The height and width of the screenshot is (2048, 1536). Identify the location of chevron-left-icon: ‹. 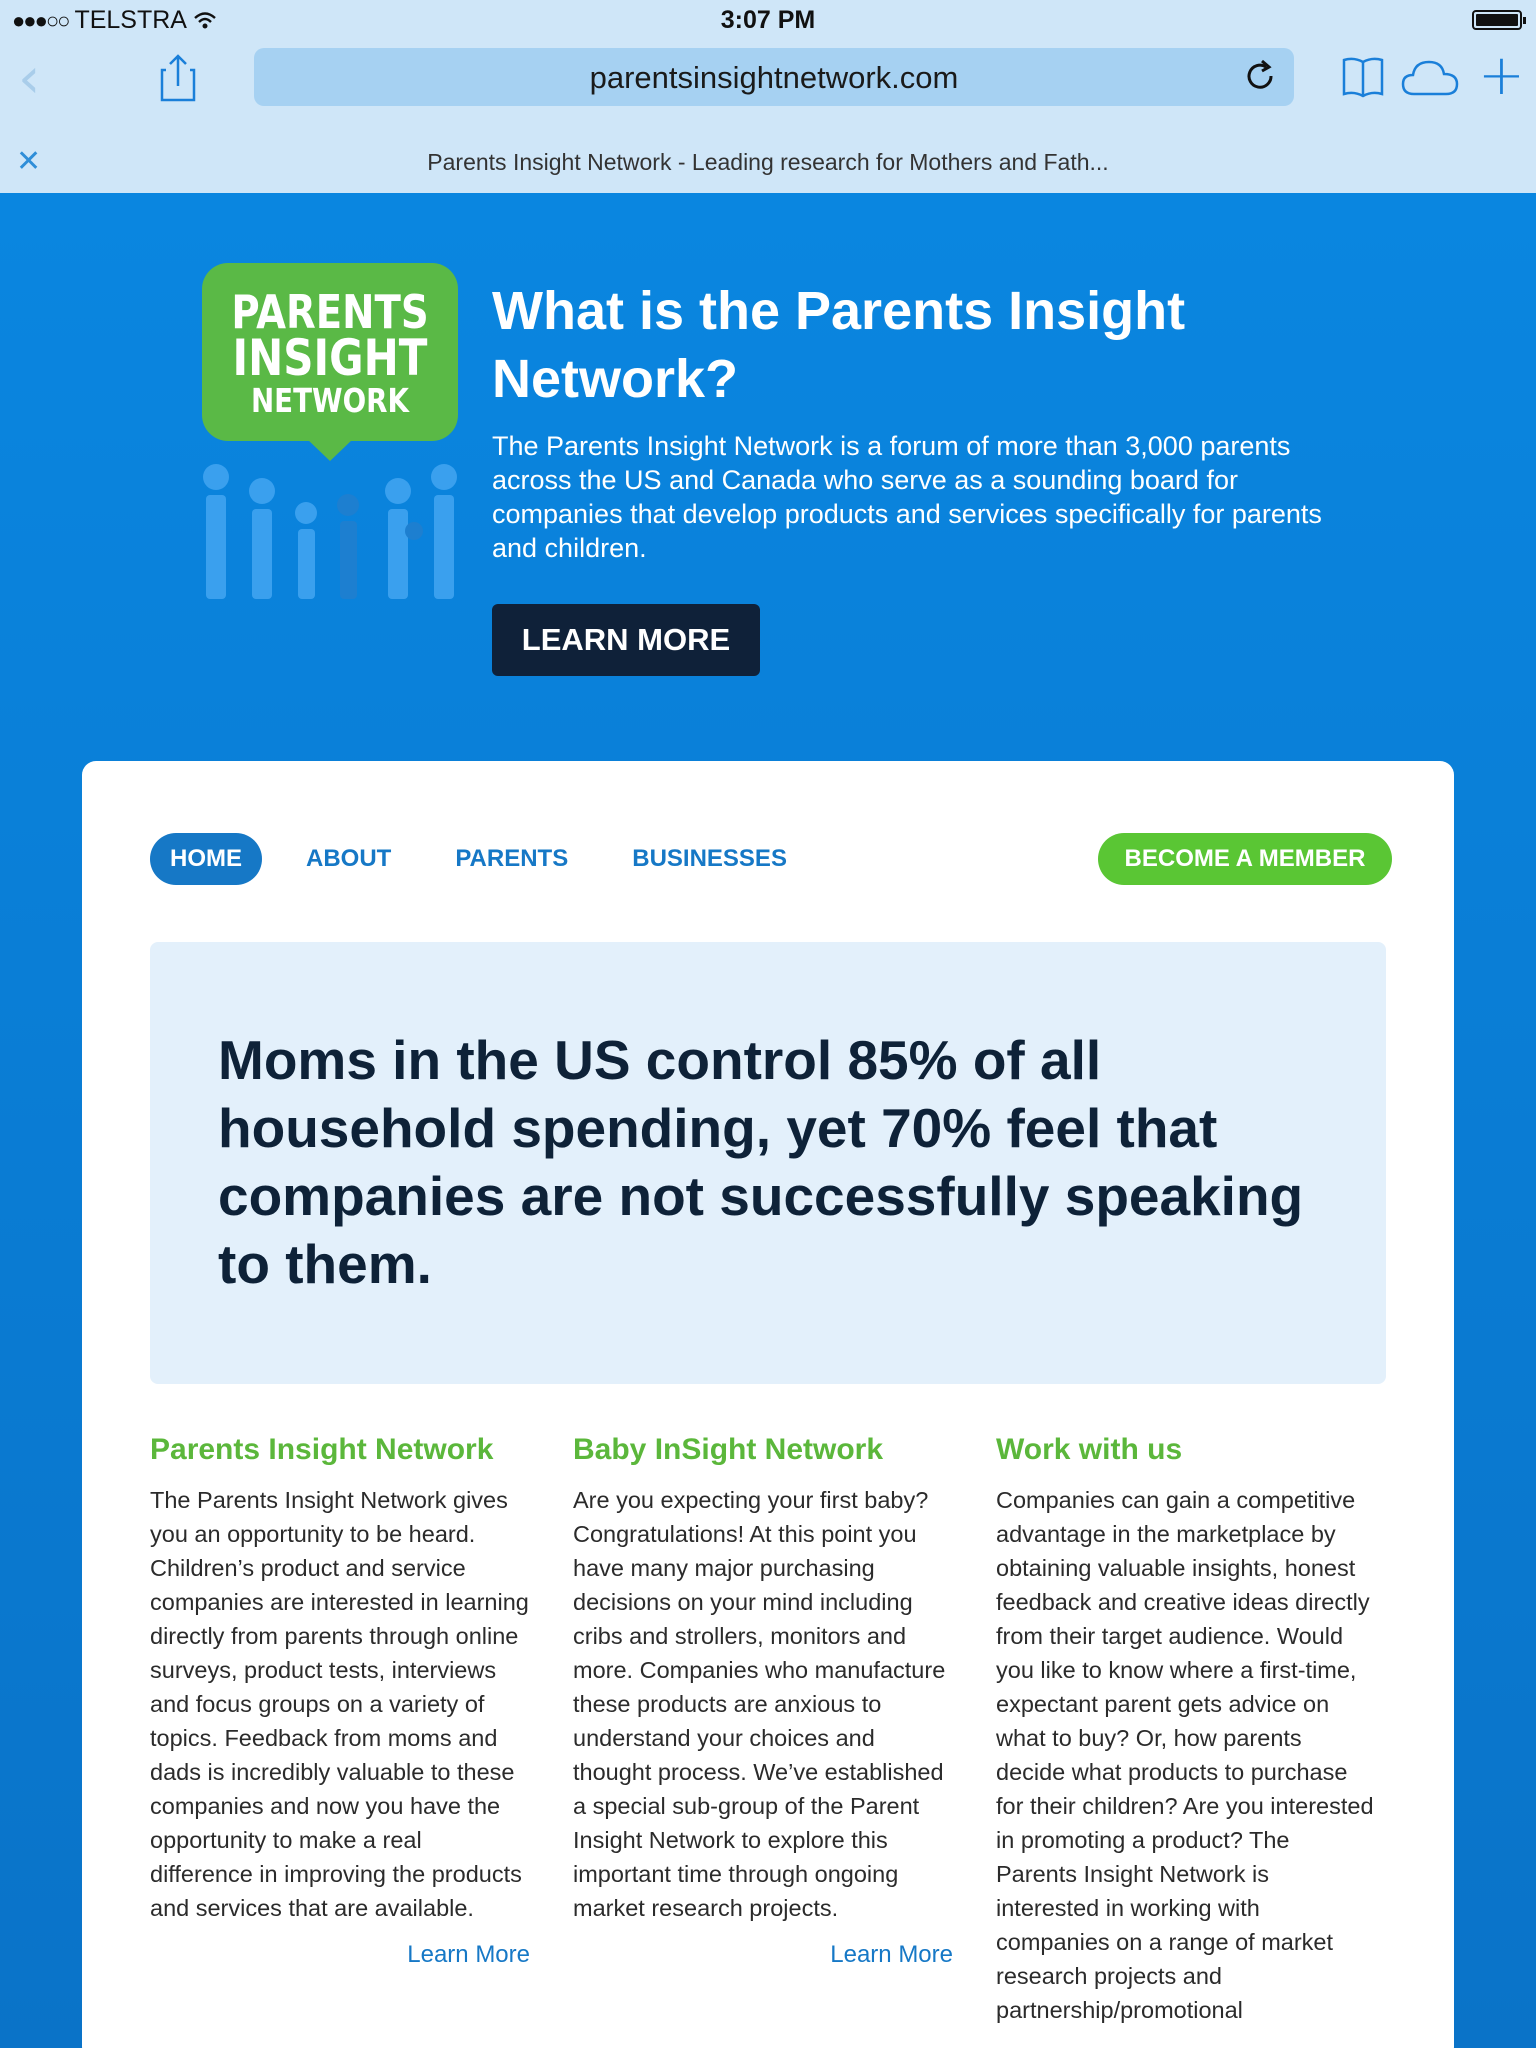
(38, 79).